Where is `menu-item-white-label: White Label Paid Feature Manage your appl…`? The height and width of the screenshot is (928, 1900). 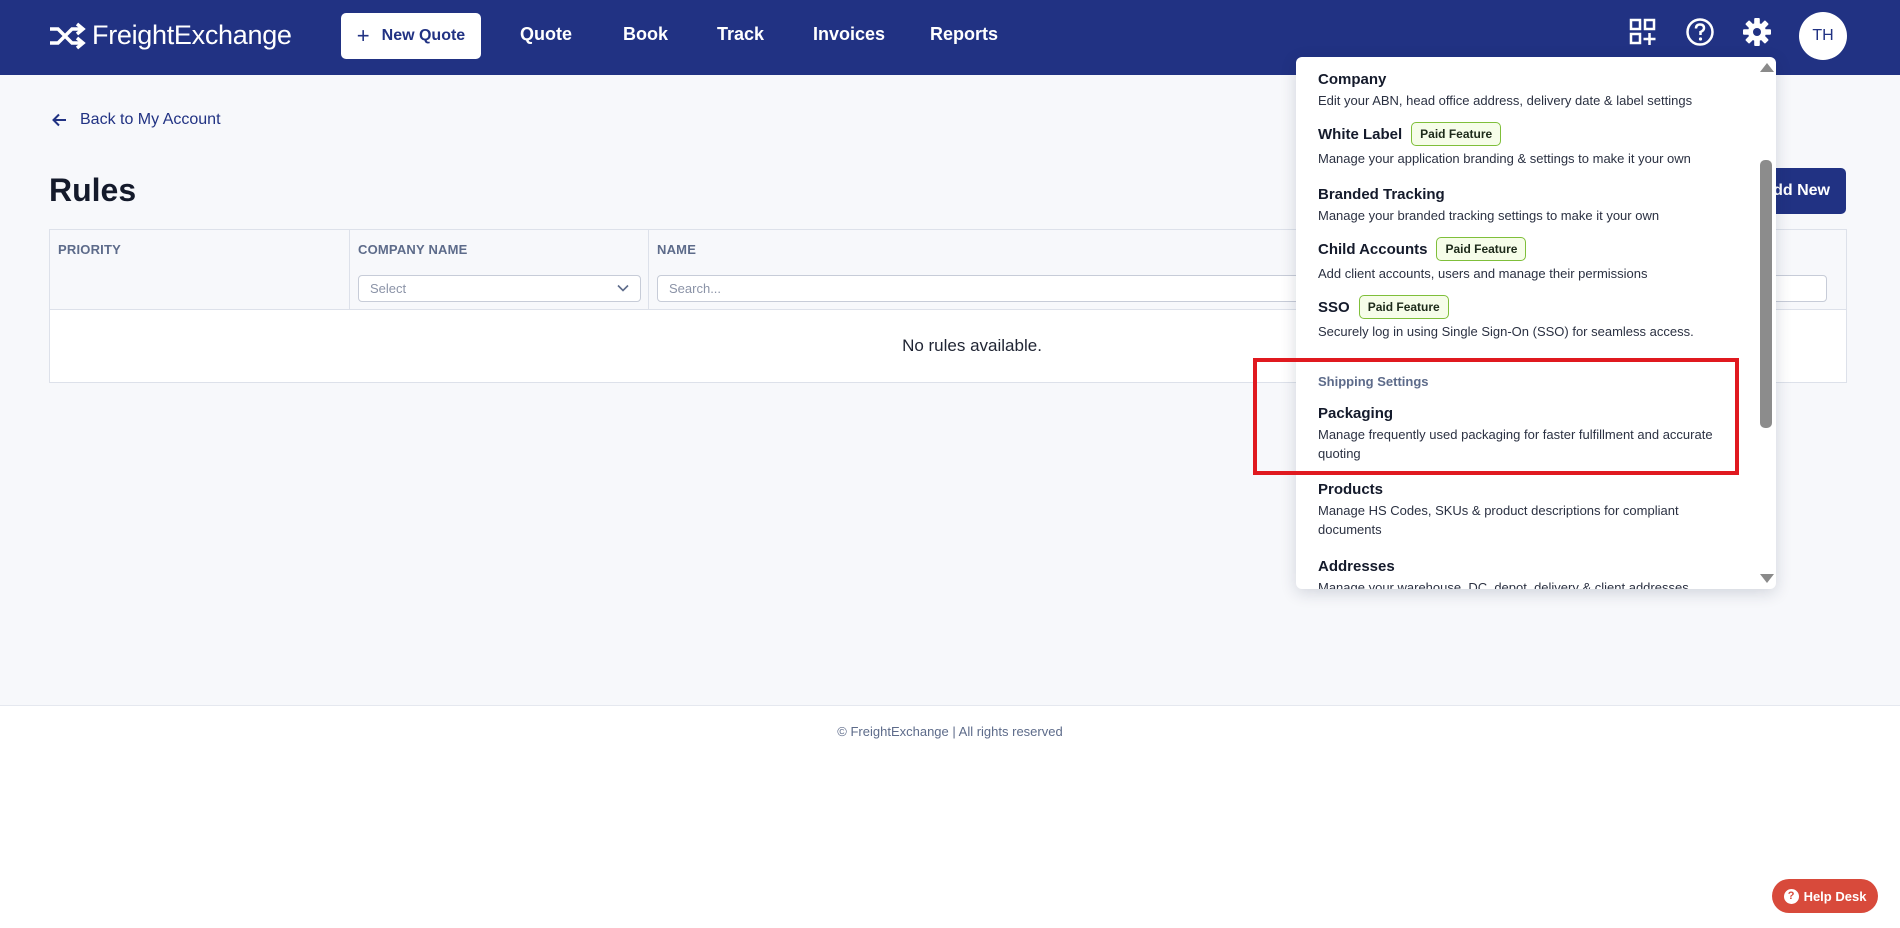 menu-item-white-label: White Label Paid Feature Manage your appl… is located at coordinates (1528, 145).